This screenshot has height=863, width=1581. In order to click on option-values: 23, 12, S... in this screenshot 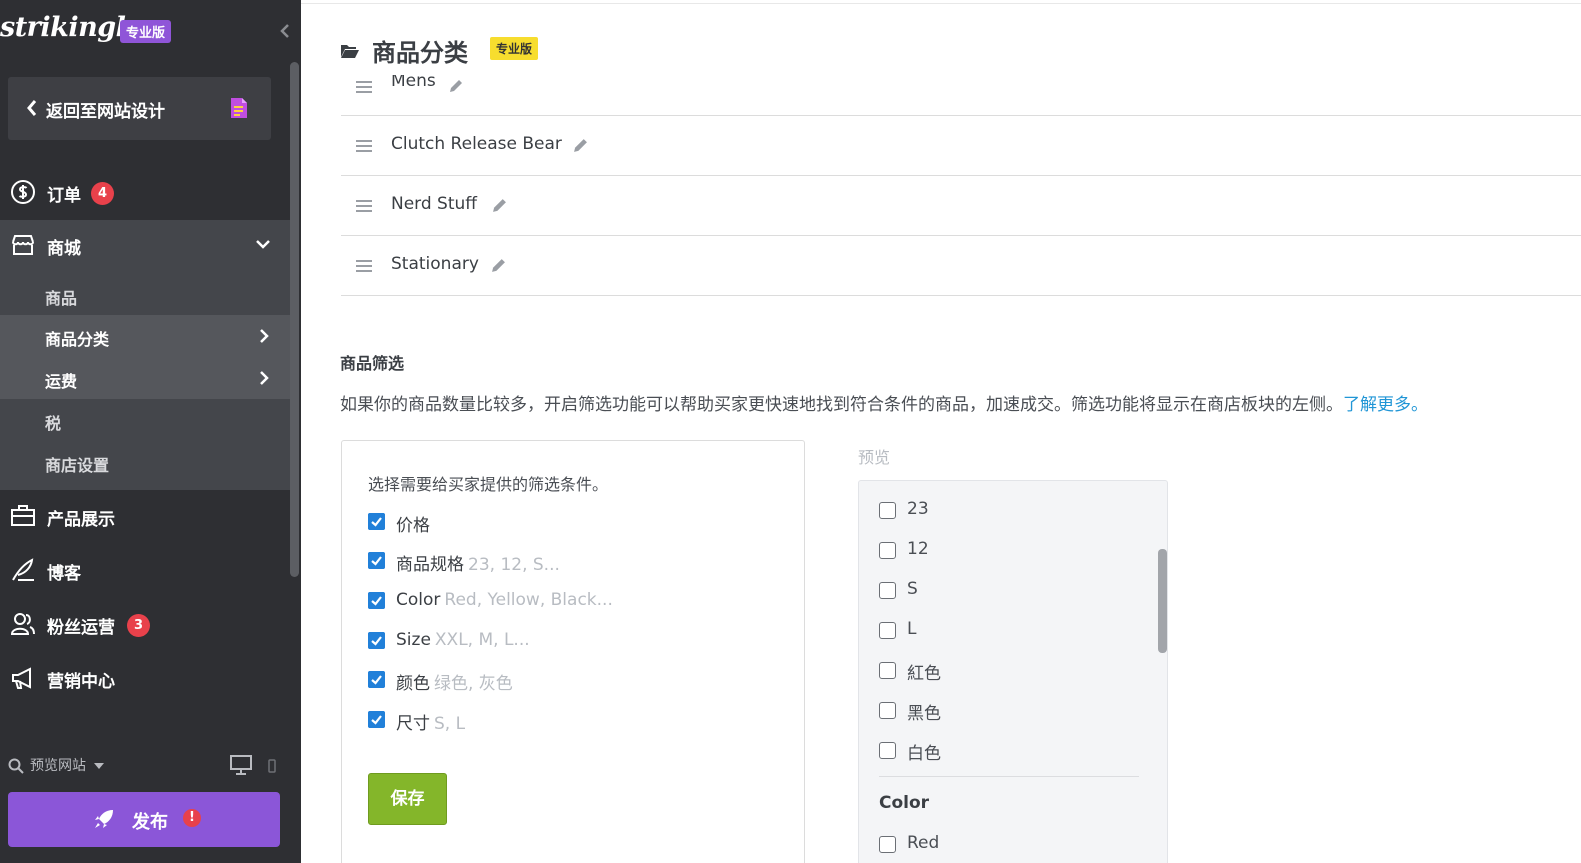, I will do `click(514, 565)`.